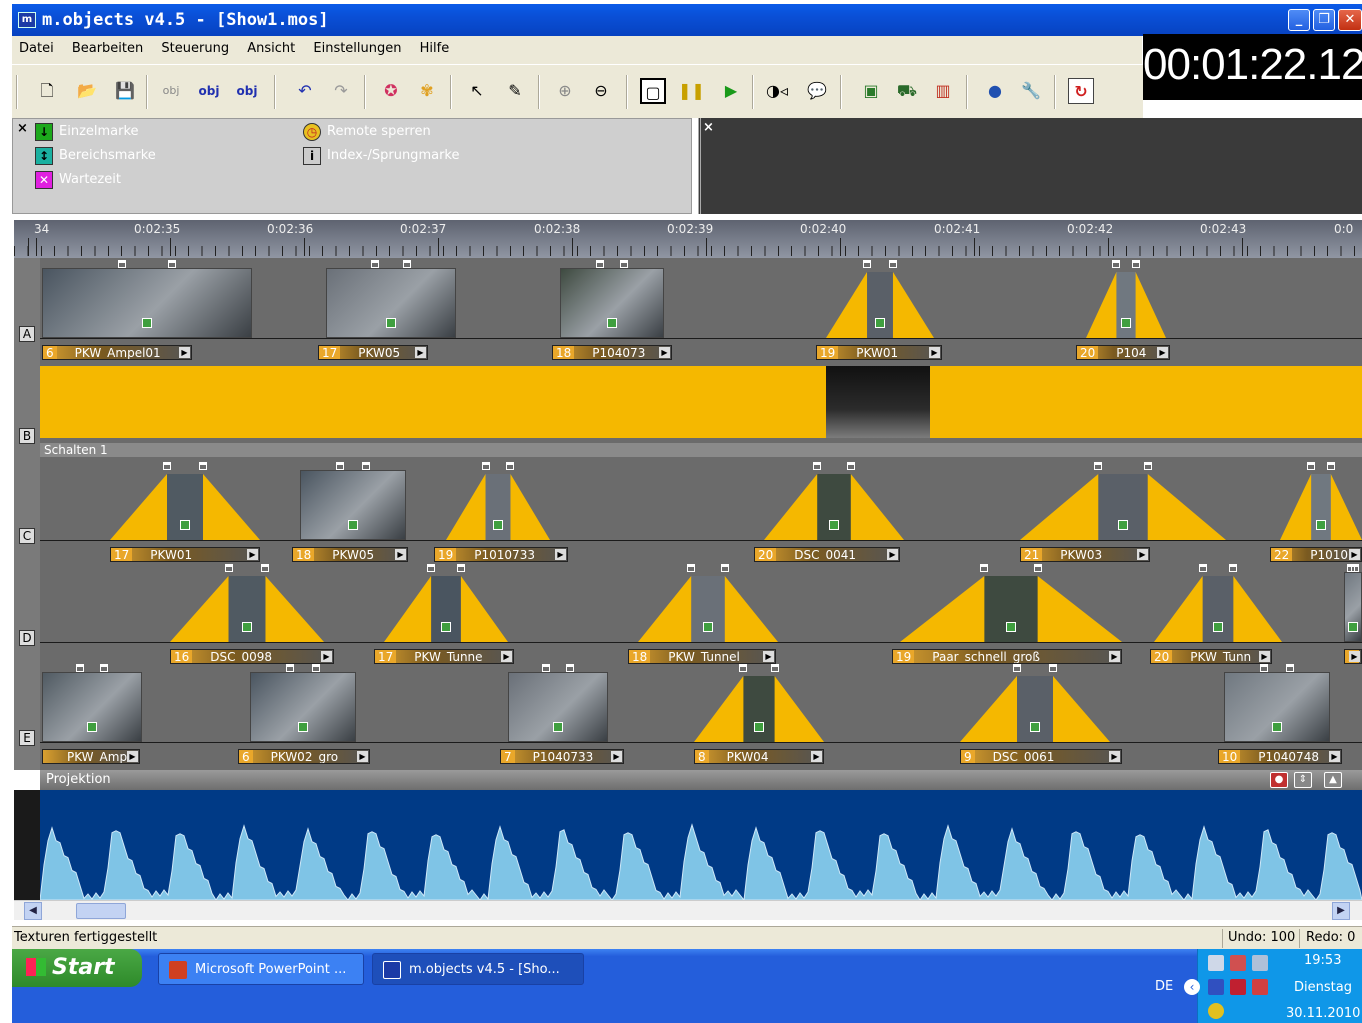 The width and height of the screenshot is (1362, 1023). What do you see at coordinates (305, 91) in the screenshot?
I see `undo-icon: ↶` at bounding box center [305, 91].